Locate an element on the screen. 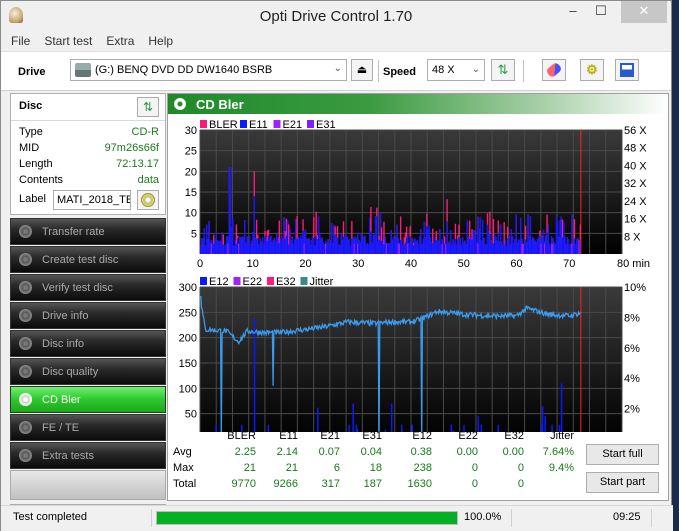 This screenshot has height=531, width=679. nav-item-create-test-disc: Create test disc is located at coordinates (88, 259).